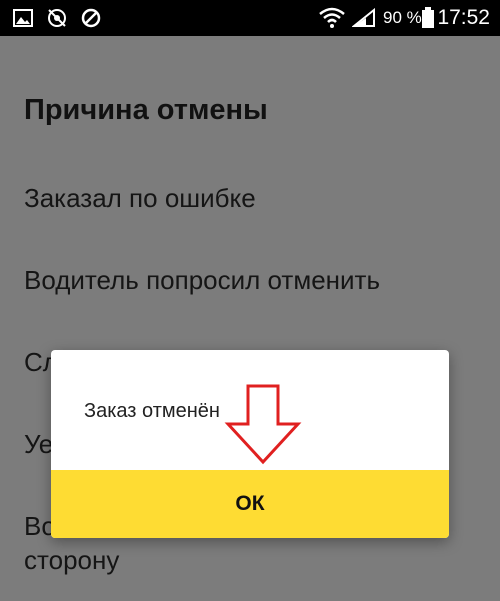 This screenshot has width=500, height=601. I want to click on battery-icon, so click(428, 20).